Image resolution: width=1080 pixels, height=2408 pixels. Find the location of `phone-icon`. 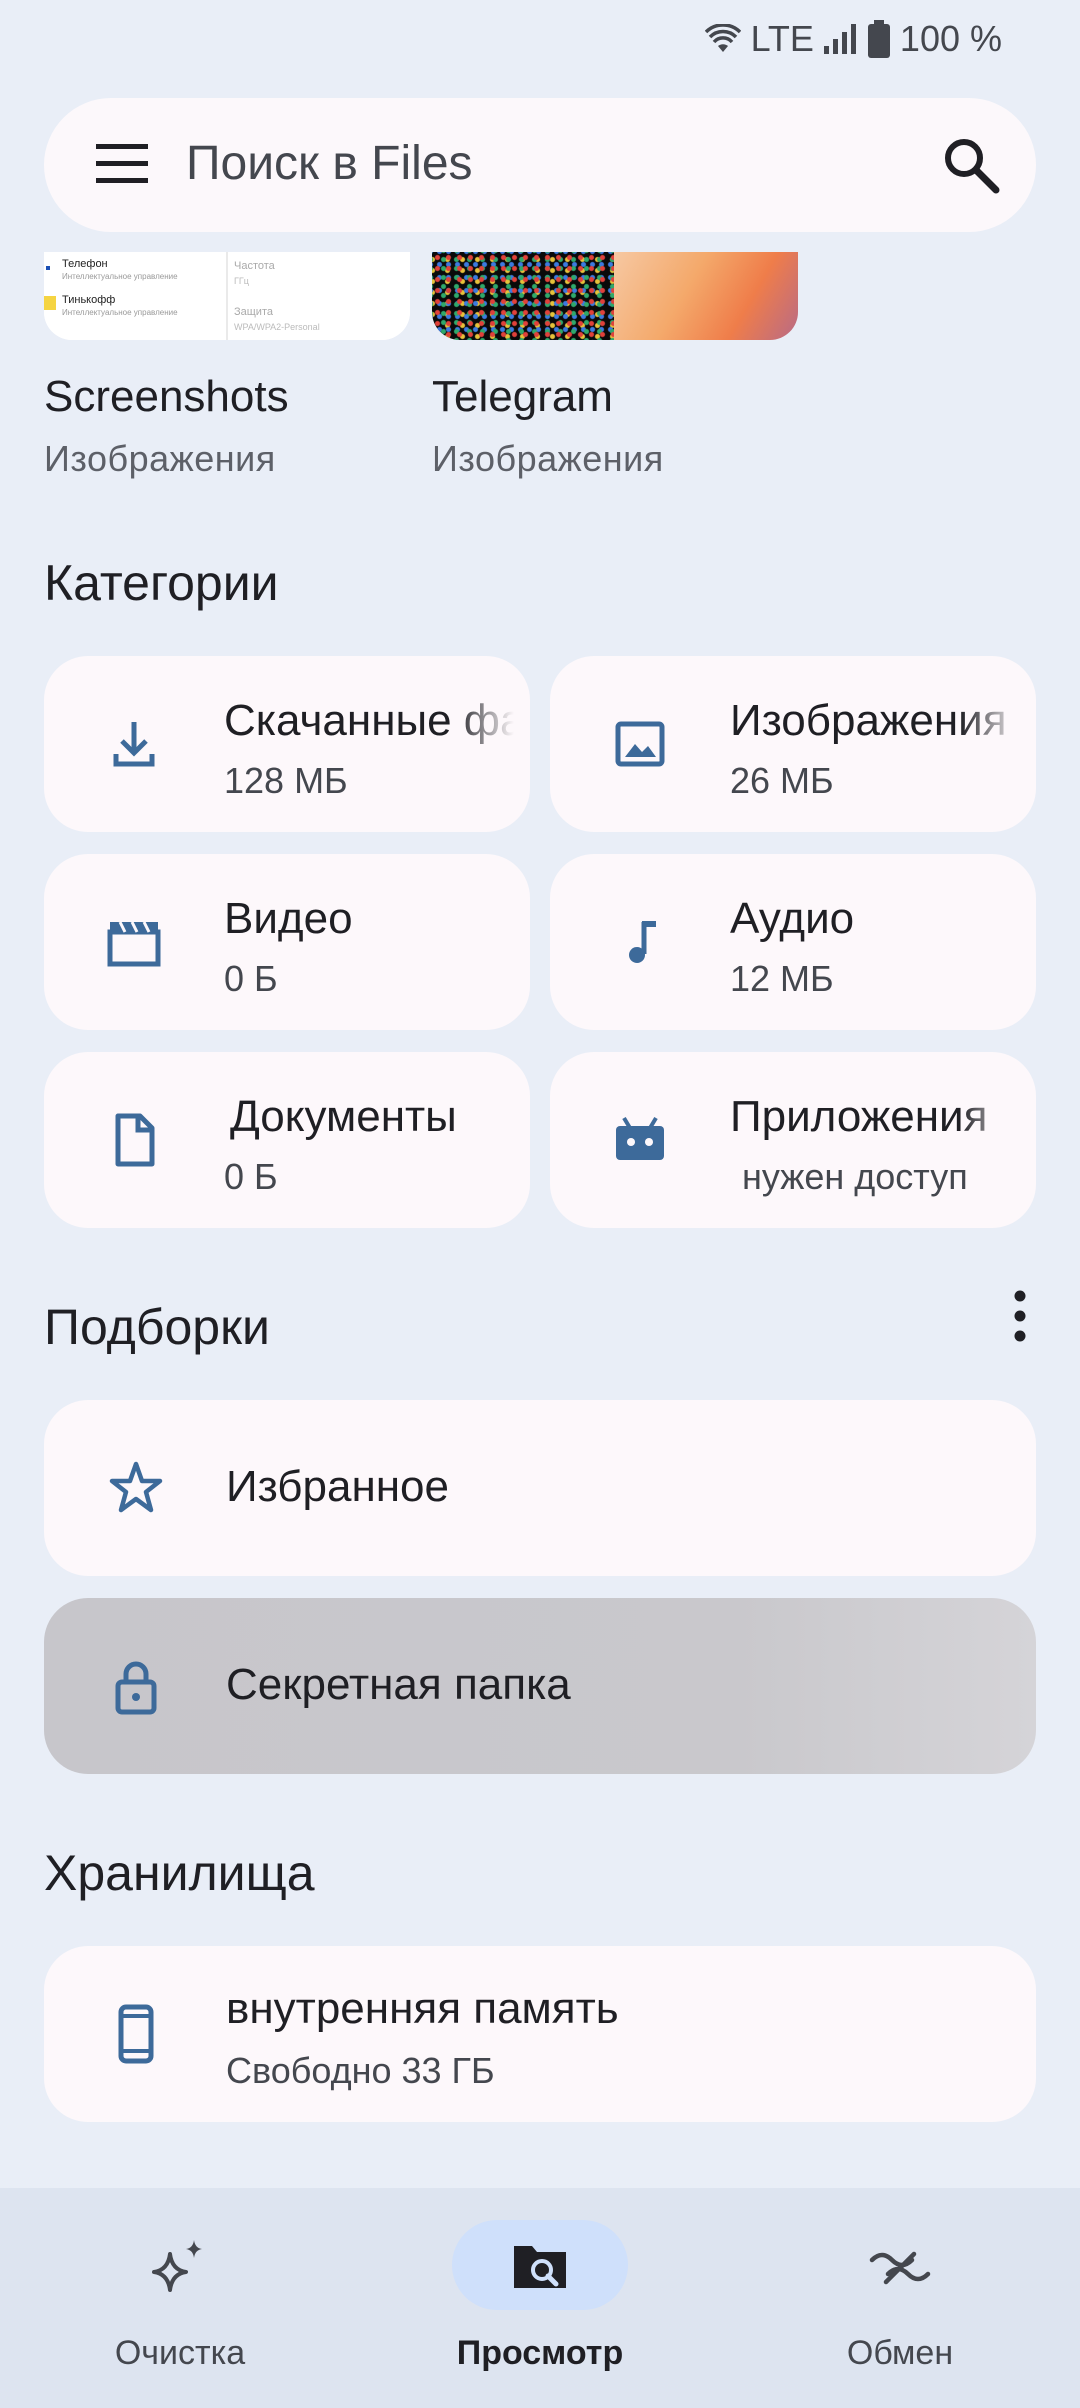

phone-icon is located at coordinates (136, 2034).